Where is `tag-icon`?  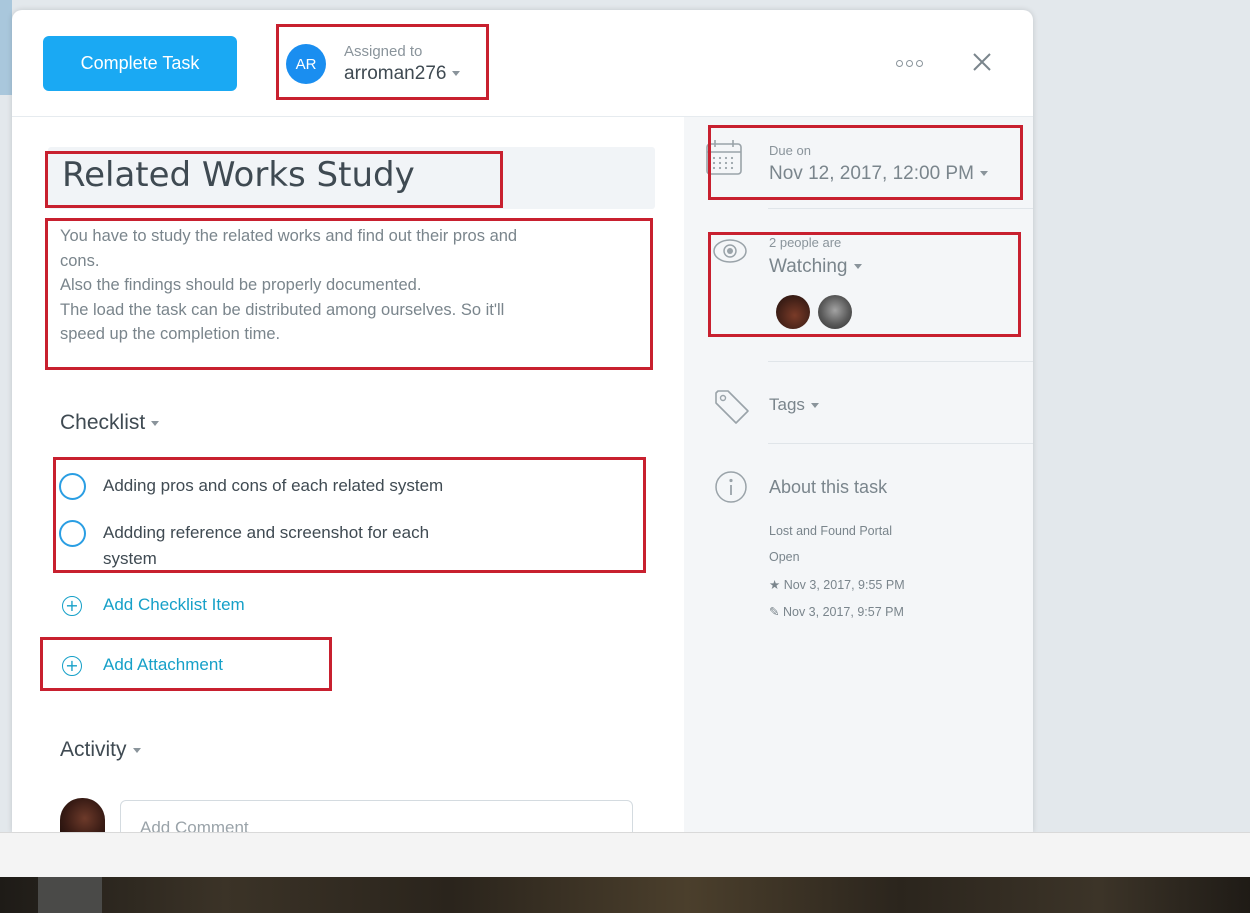 tag-icon is located at coordinates (732, 407).